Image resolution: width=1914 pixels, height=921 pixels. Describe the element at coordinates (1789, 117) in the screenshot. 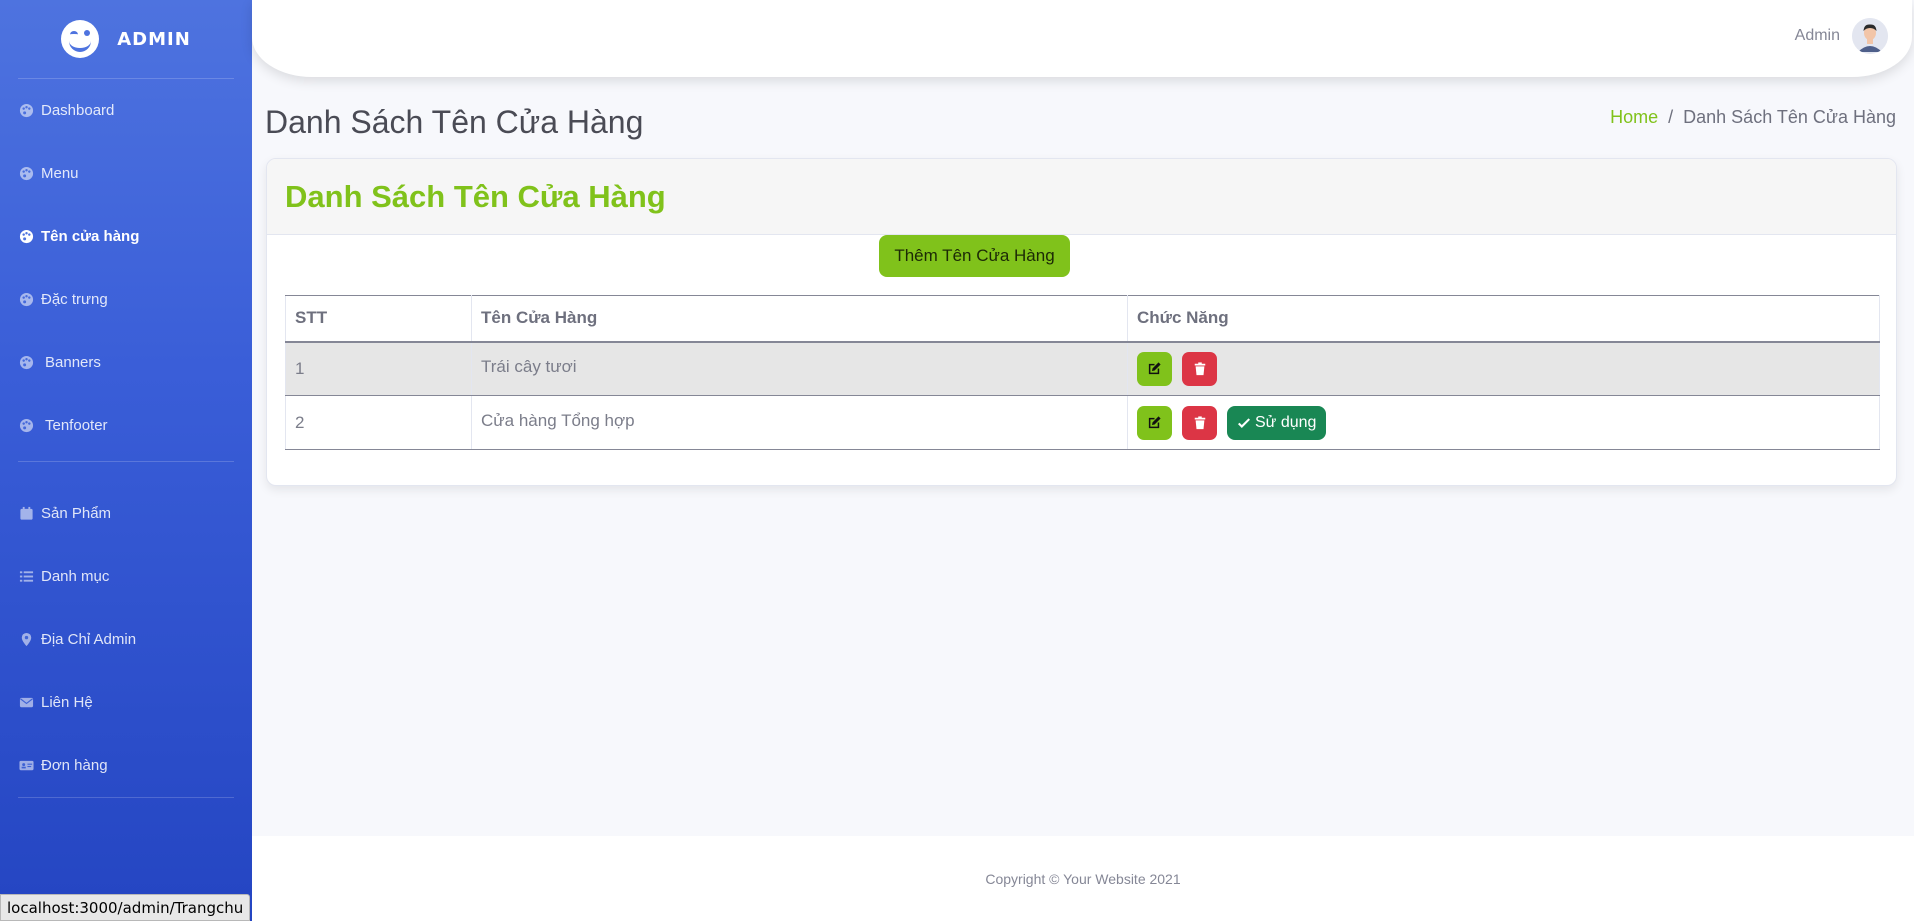

I see `breadcrumb-current: Danh Sách Tên Cửa Hàng` at that location.